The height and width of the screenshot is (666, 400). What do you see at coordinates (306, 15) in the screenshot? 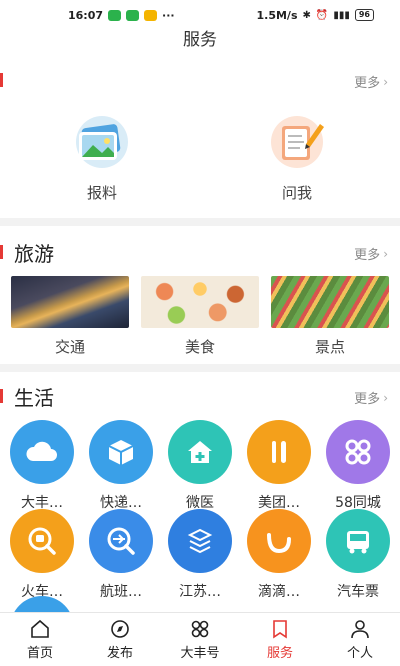
I see `bluetooth-icon: ✱` at bounding box center [306, 15].